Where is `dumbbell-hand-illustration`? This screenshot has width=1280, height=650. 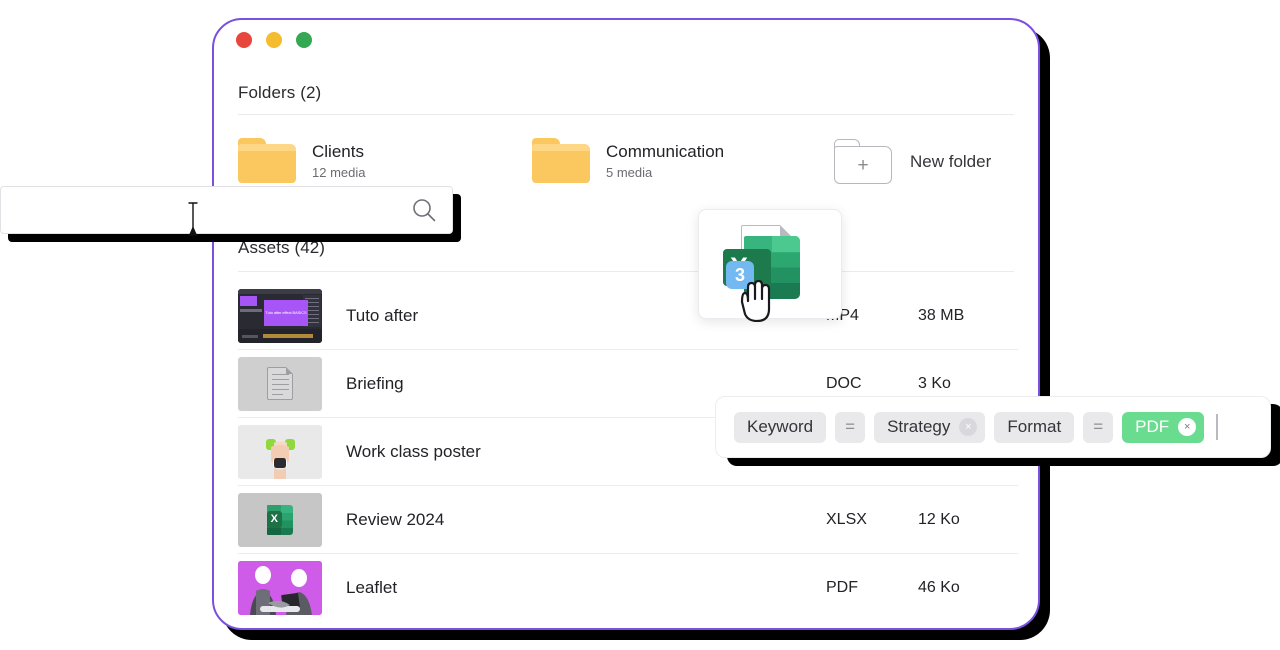
dumbbell-hand-illustration is located at coordinates (280, 451).